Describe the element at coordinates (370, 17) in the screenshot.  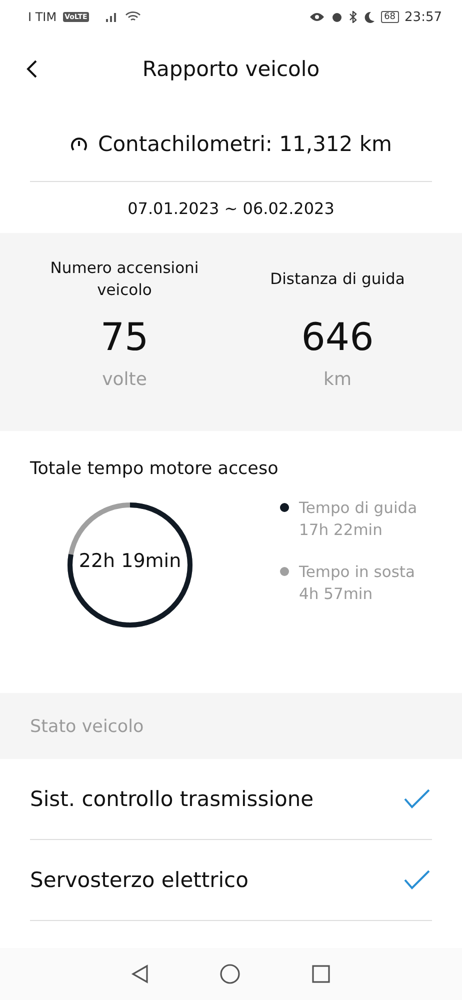
I see `moon-icon` at that location.